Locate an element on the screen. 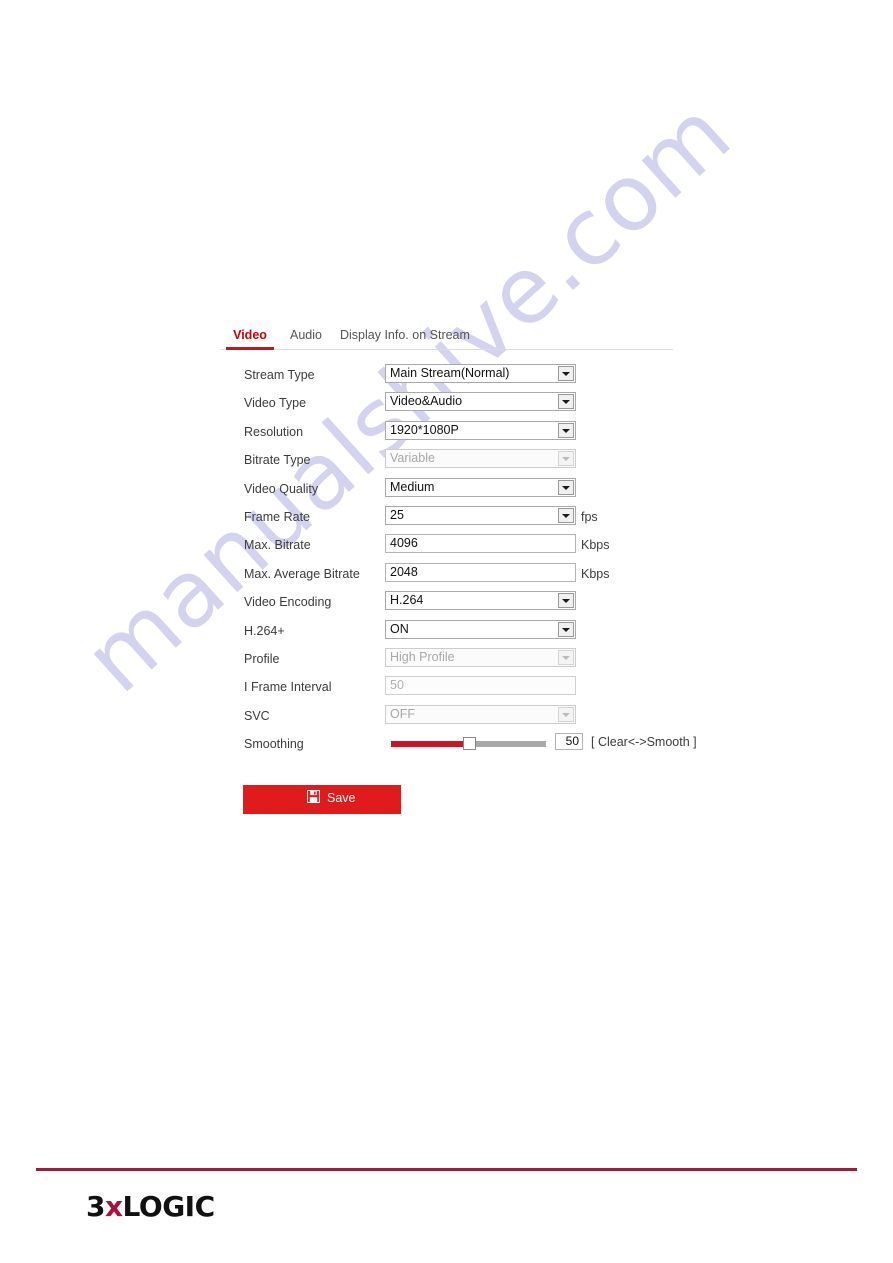 The image size is (893, 1263). field-label: Max. Average Bitrate is located at coordinates (302, 573).